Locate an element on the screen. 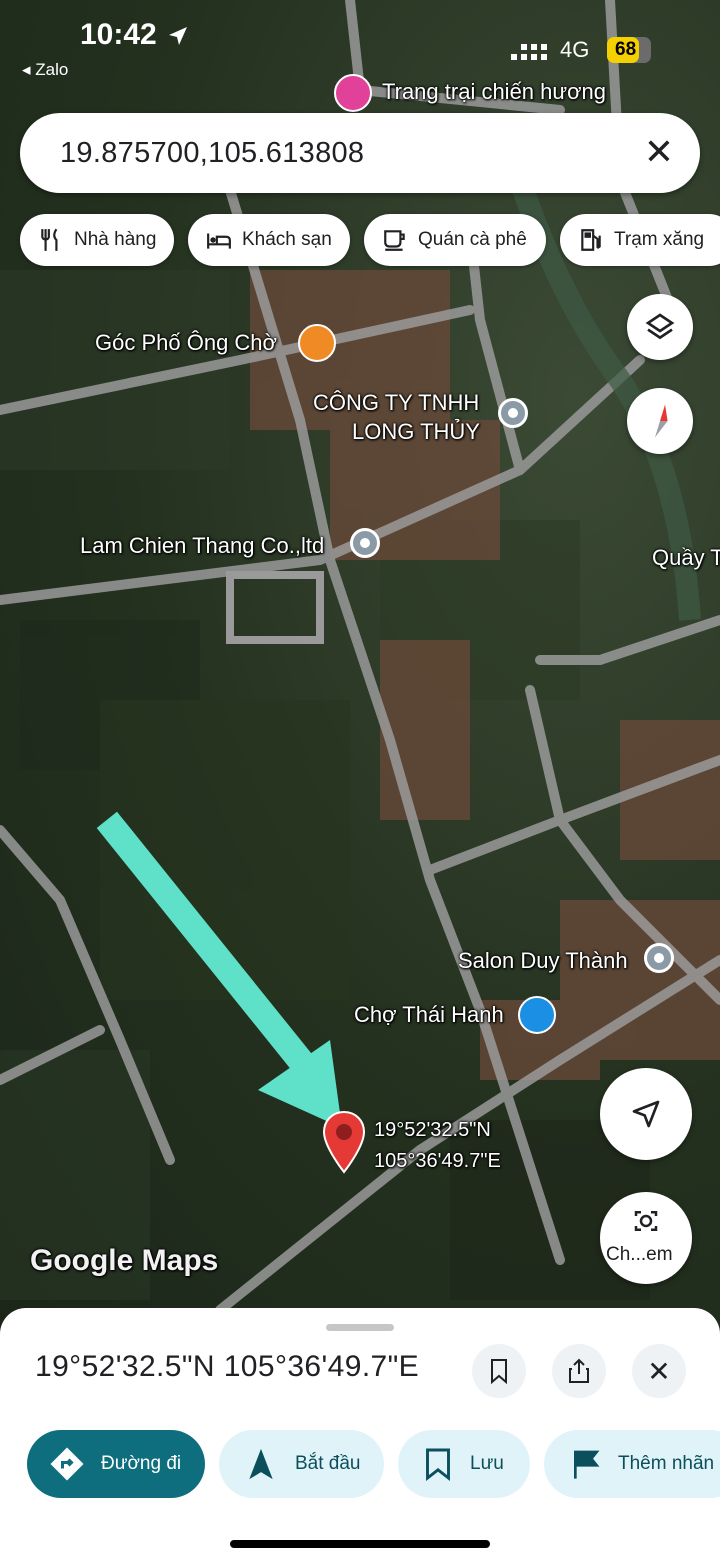 The image size is (720, 1562). status-time: 10:42 is located at coordinates (118, 34).